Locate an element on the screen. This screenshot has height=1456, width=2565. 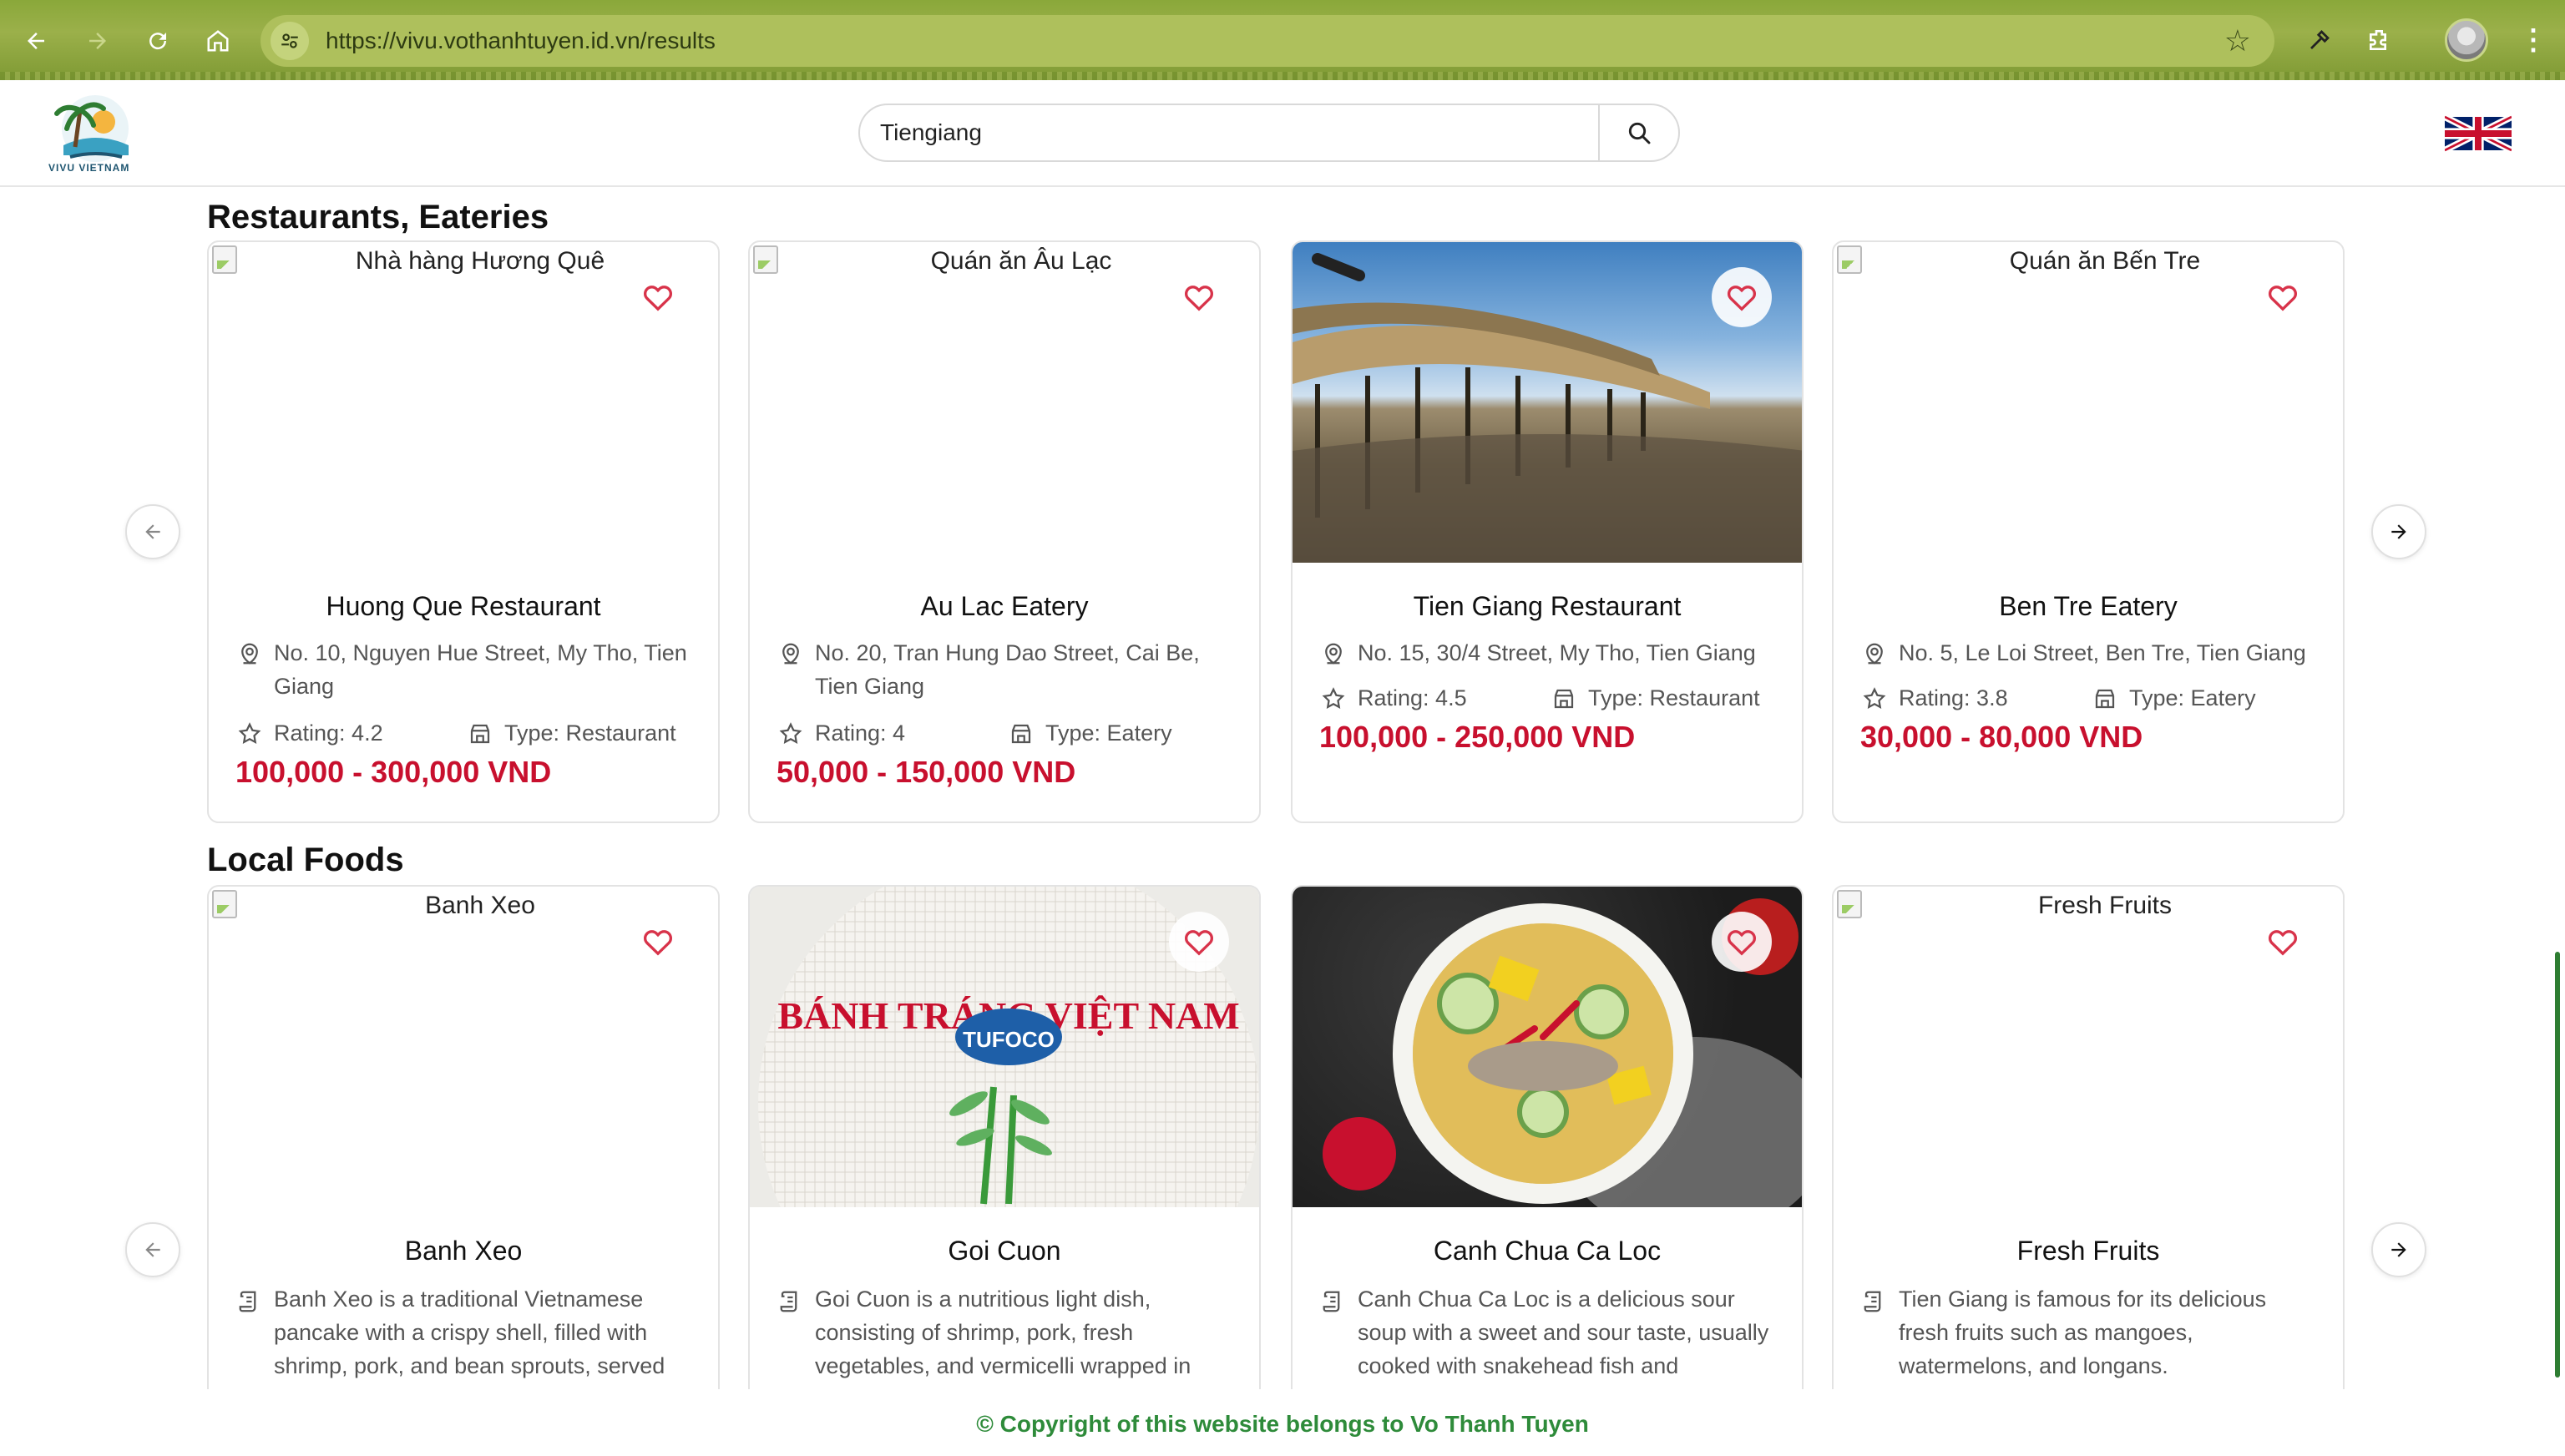
restaurants-next-button is located at coordinates (2398, 531).